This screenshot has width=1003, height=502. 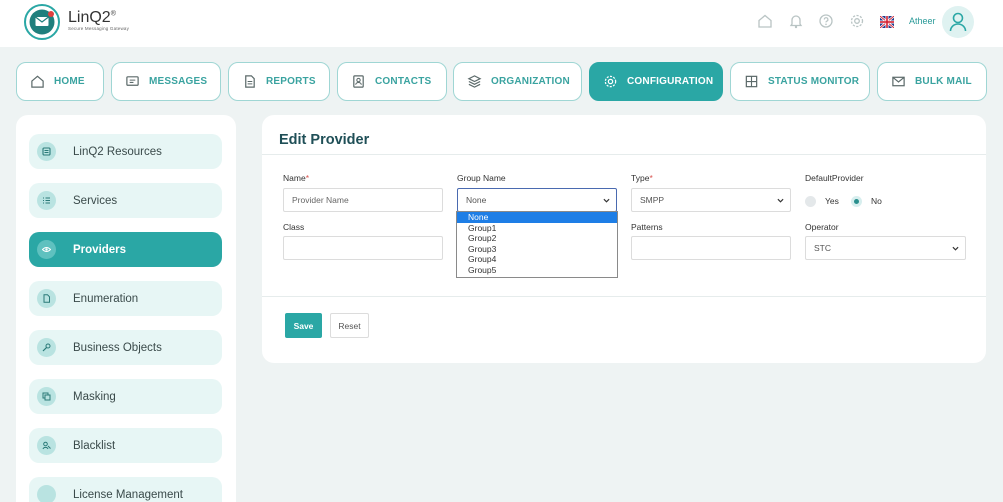 I want to click on patterns-label: Patterns, so click(x=647, y=227).